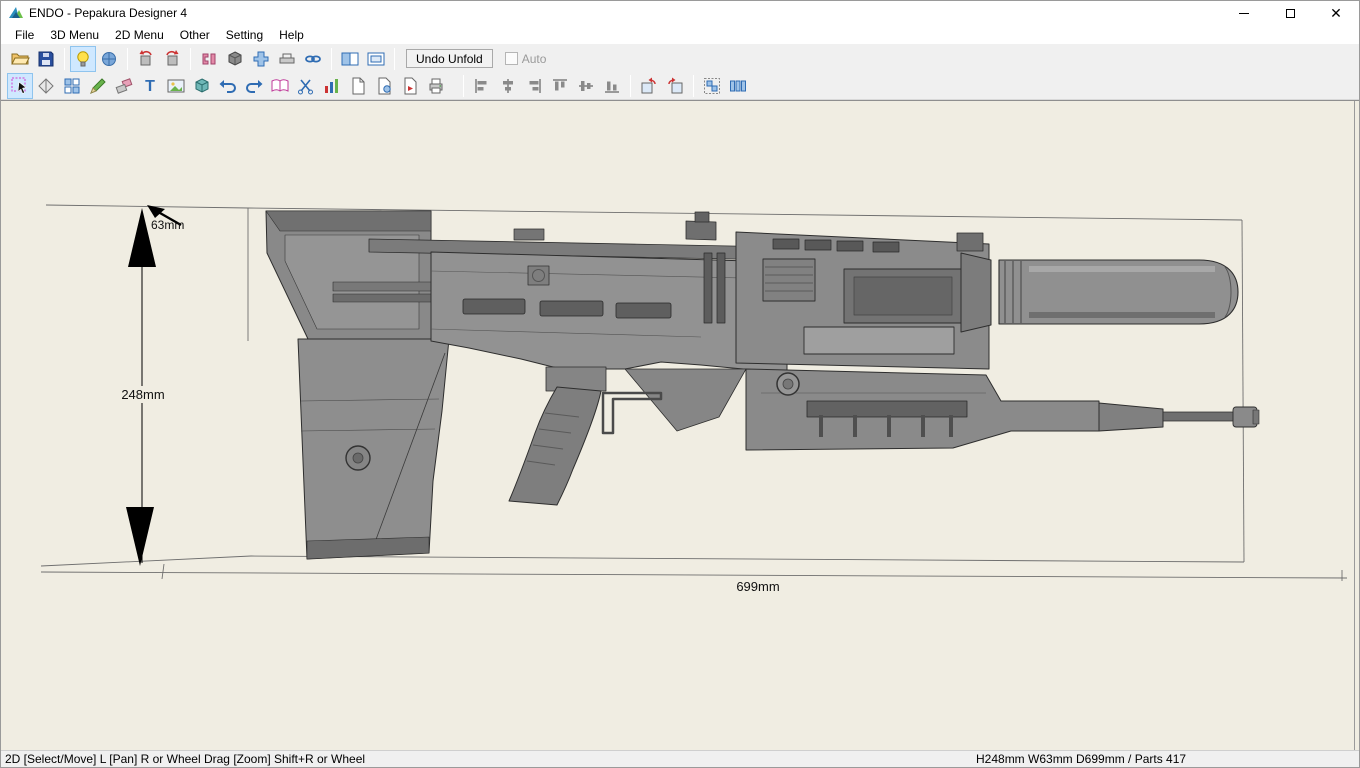 The height and width of the screenshot is (768, 1360). I want to click on rotate-ccw-button, so click(649, 86).